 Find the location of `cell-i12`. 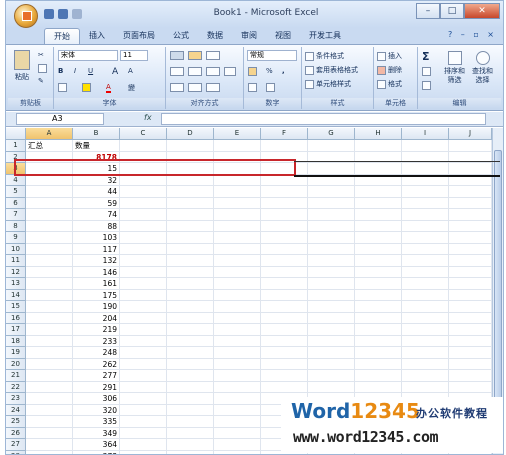

cell-i12 is located at coordinates (425, 272).